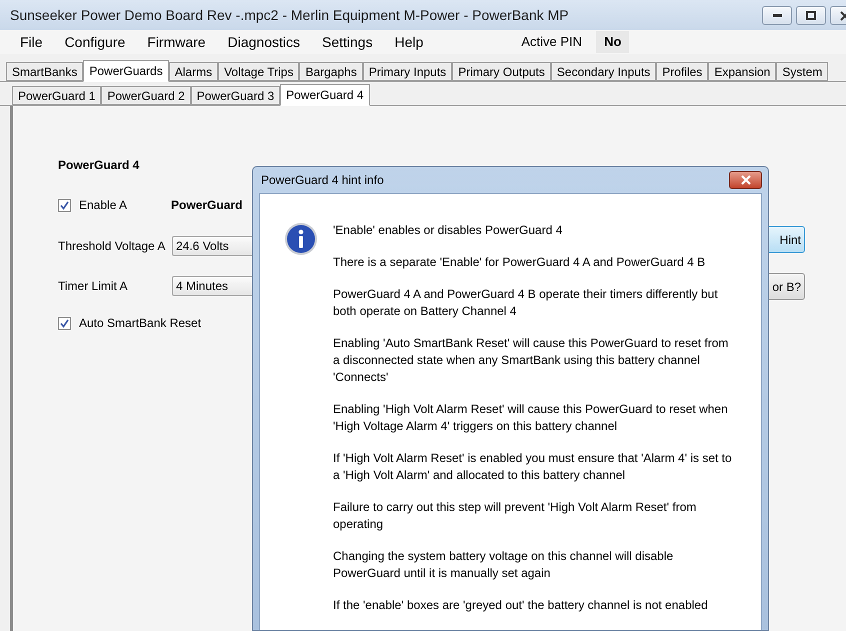 This screenshot has height=631, width=846. Describe the element at coordinates (325, 95) in the screenshot. I see `tab: PowerGuard 4` at that location.